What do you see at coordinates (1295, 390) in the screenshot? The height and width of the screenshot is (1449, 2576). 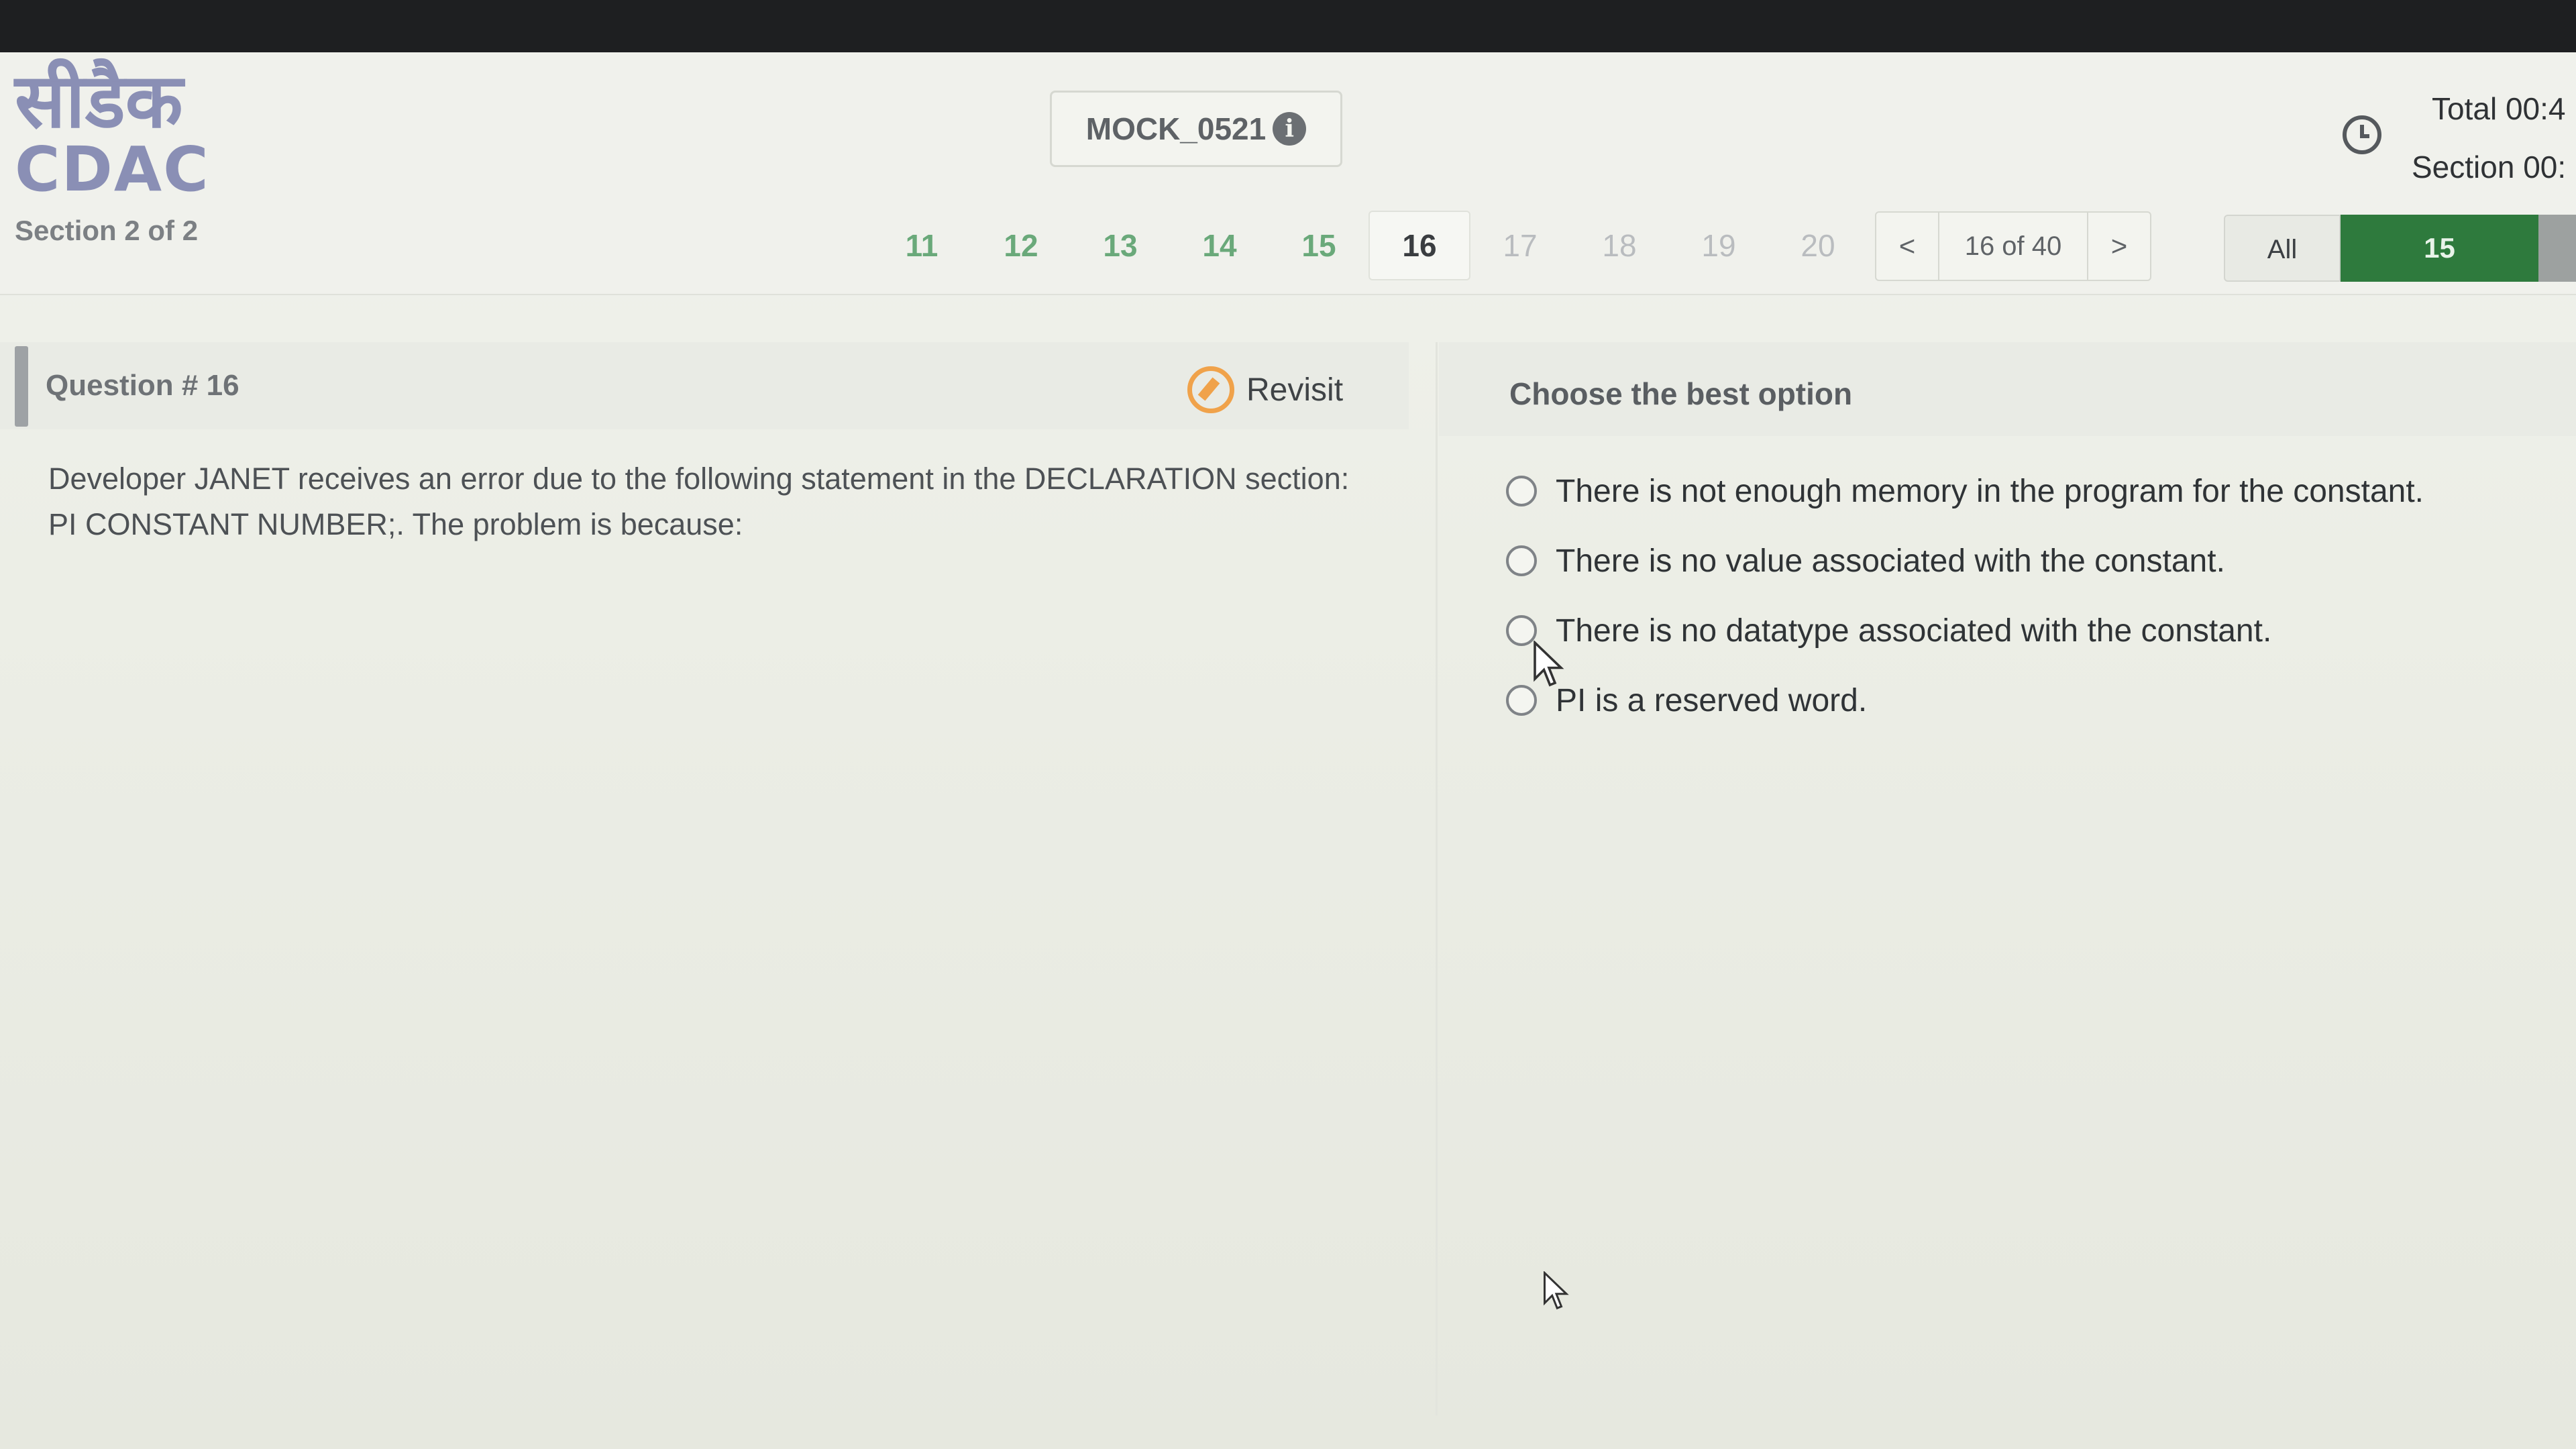 I see `revisit-label: Revisit` at bounding box center [1295, 390].